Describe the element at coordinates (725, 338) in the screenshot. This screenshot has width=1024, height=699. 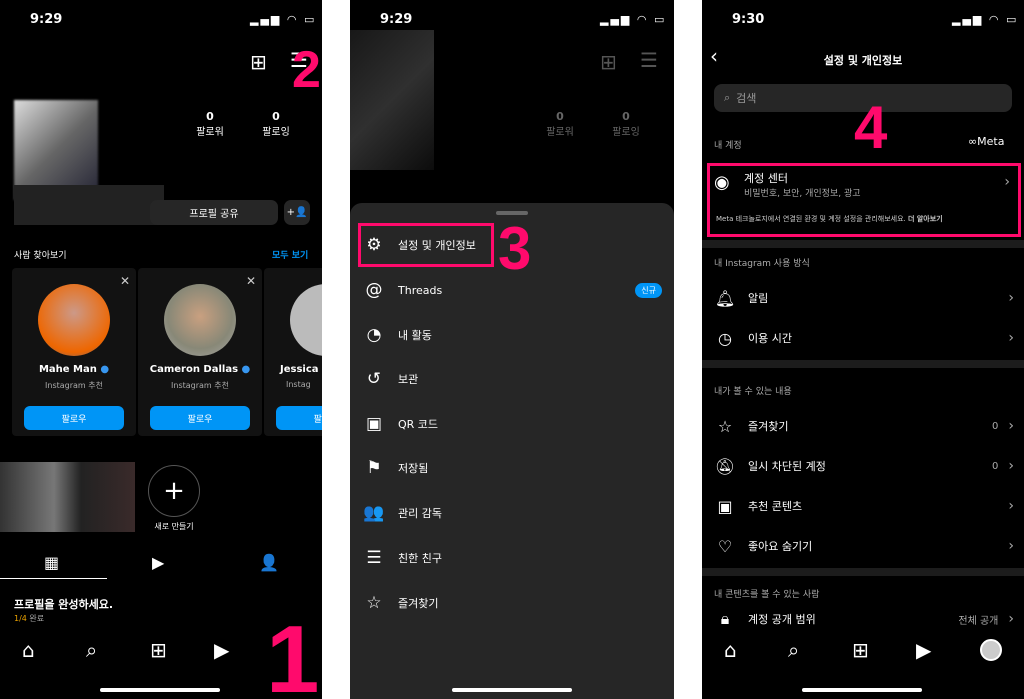
I see `clock-icon: ◷` at that location.